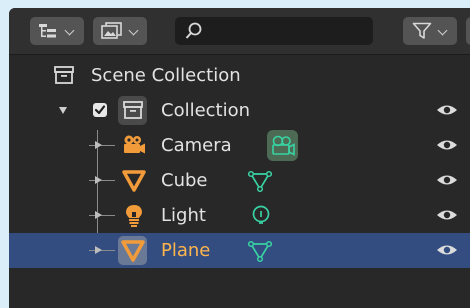 The image size is (470, 308). What do you see at coordinates (261, 216) in the screenshot?
I see `light-data-icon` at bounding box center [261, 216].